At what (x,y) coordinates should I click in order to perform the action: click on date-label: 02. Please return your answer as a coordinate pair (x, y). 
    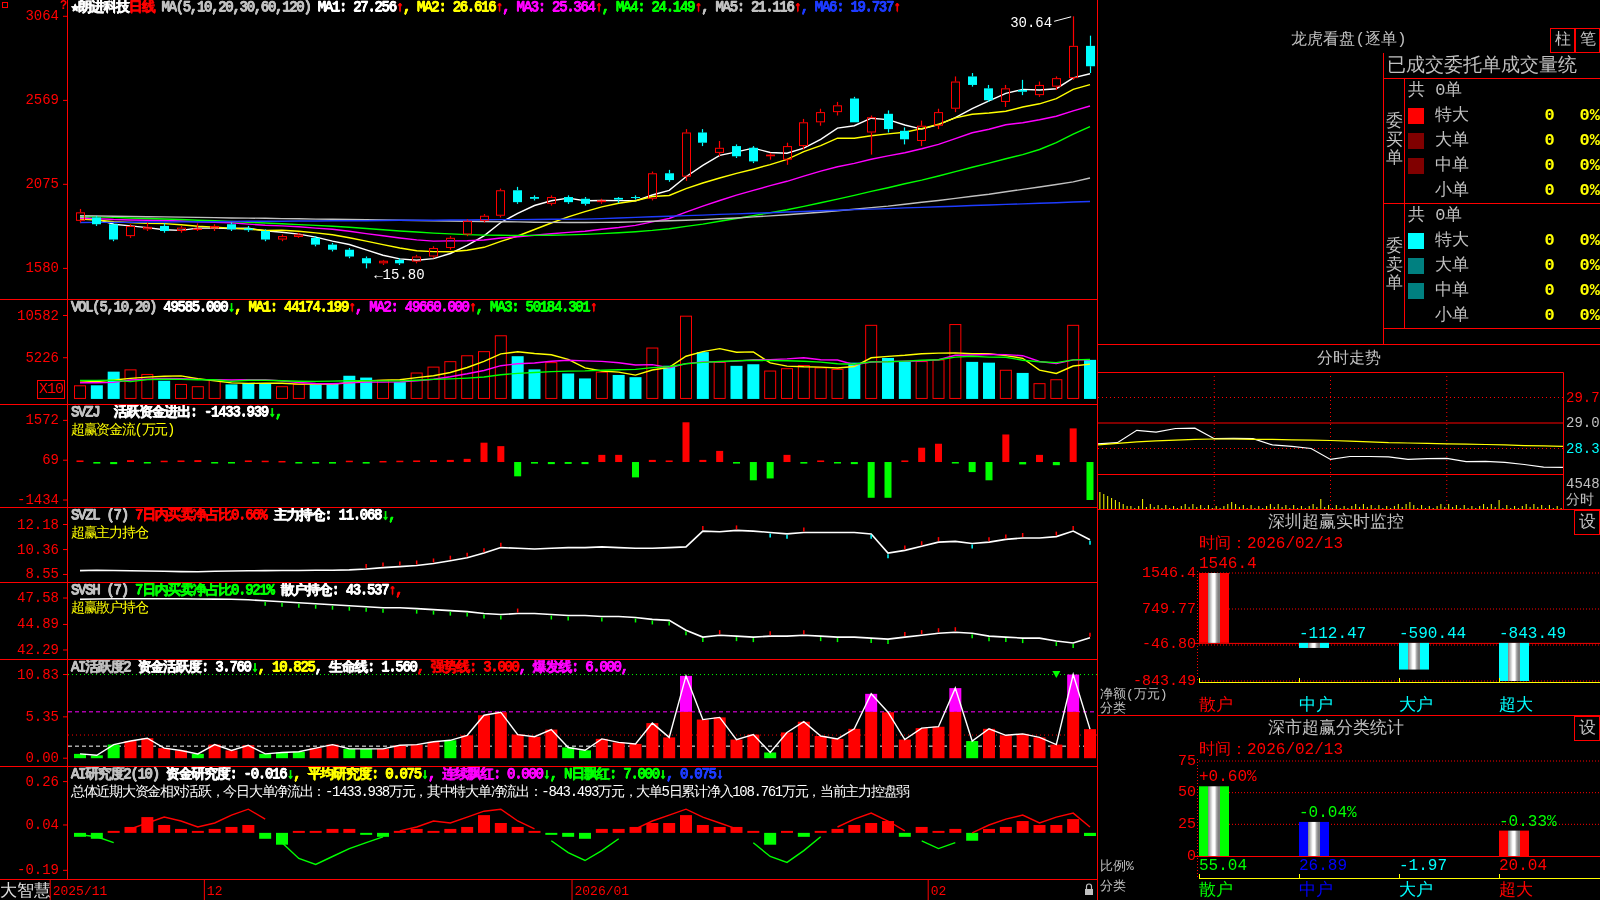
    Looking at the image, I should click on (938, 891).